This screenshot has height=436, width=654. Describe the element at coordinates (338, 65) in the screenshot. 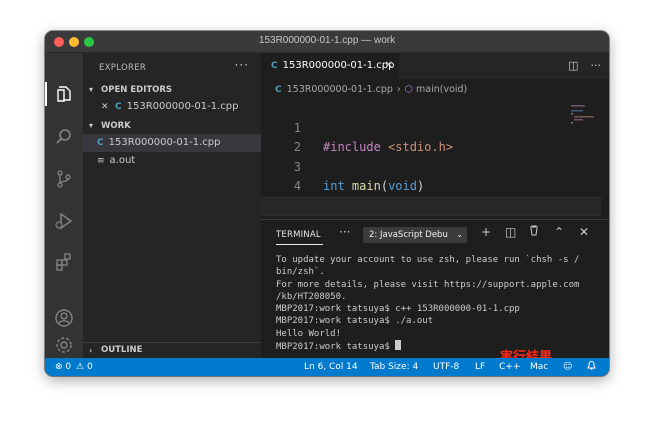

I see `tab-label: 153R000000-01-1.cpp` at that location.